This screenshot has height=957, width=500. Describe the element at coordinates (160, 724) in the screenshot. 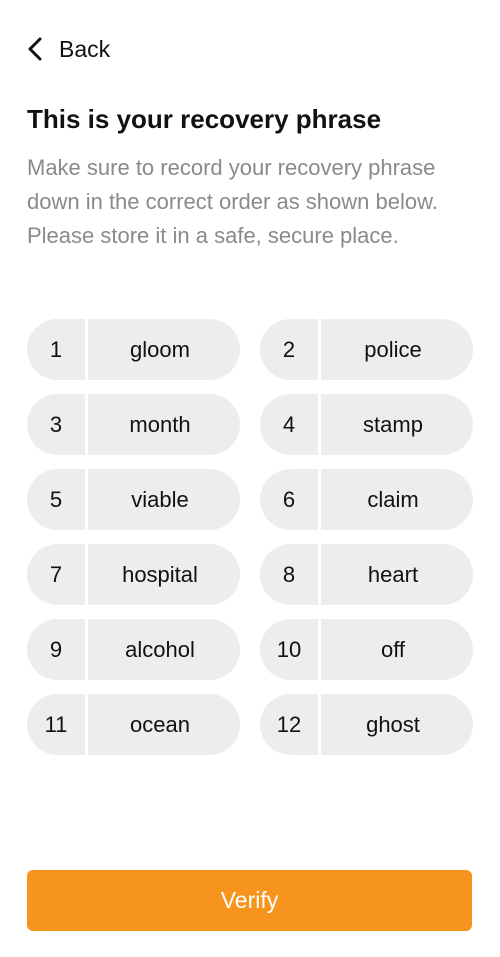

I see `phrase-word-text: ocean` at that location.